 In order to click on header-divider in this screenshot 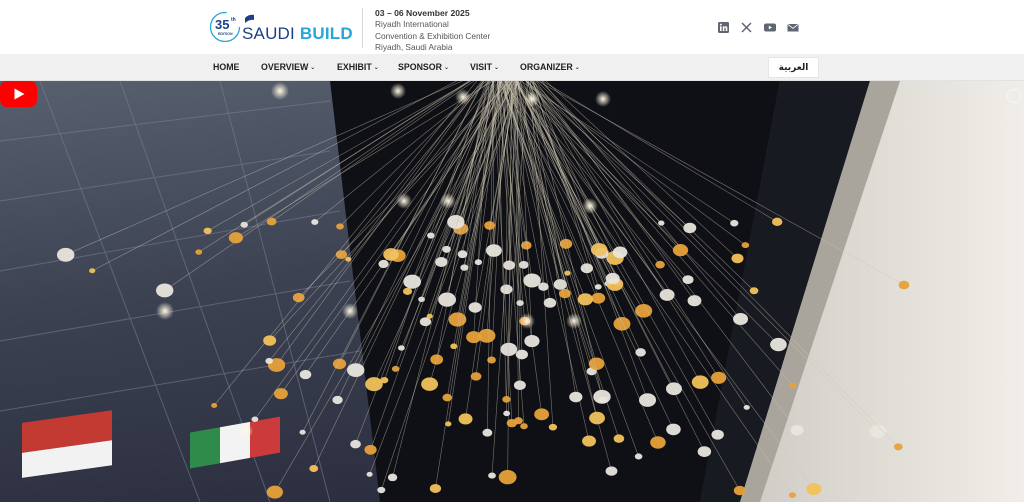, I will do `click(362, 28)`.